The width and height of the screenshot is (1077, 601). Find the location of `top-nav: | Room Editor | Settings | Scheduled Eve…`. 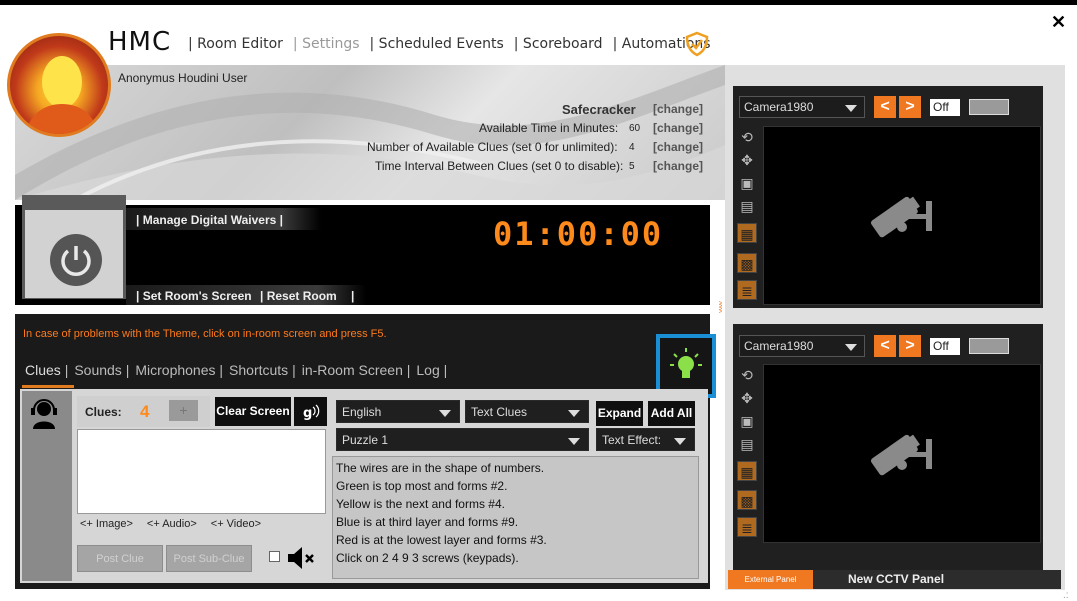

top-nav: | Room Editor | Settings | Scheduled Eve… is located at coordinates (449, 44).